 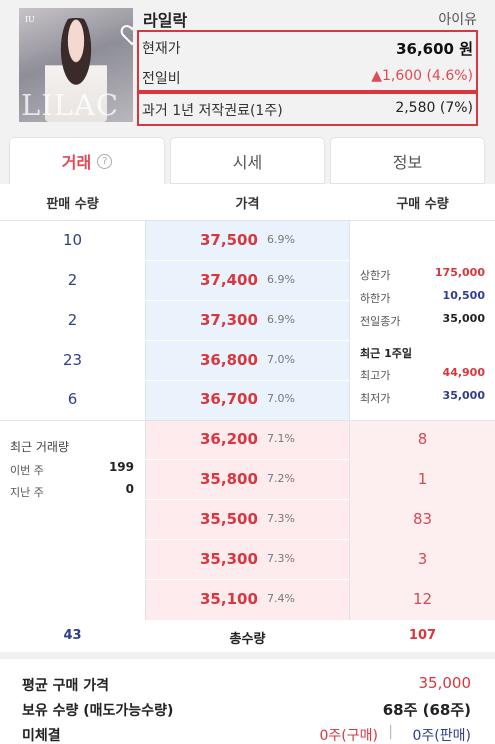 I want to click on album-artist-text: IU, so click(x=30, y=19).